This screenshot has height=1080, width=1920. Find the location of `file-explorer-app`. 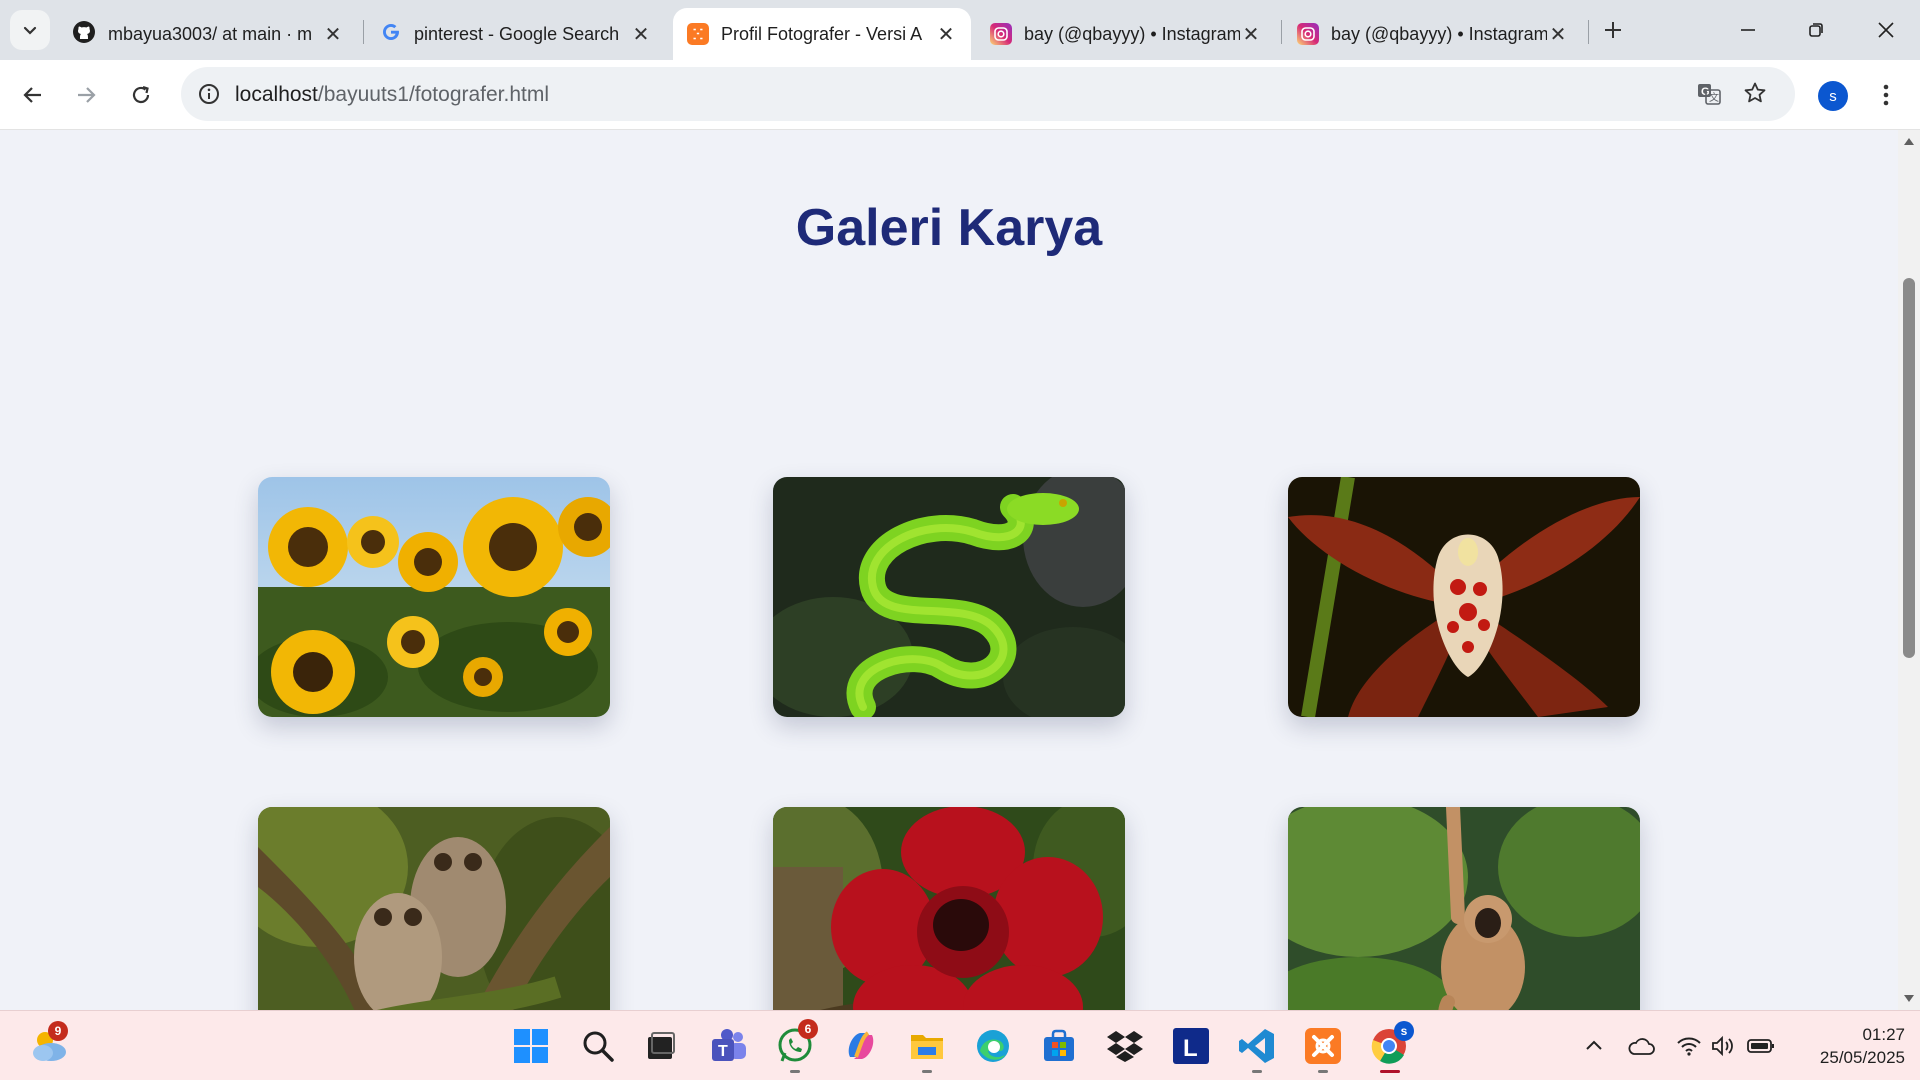

file-explorer-app is located at coordinates (927, 1049).